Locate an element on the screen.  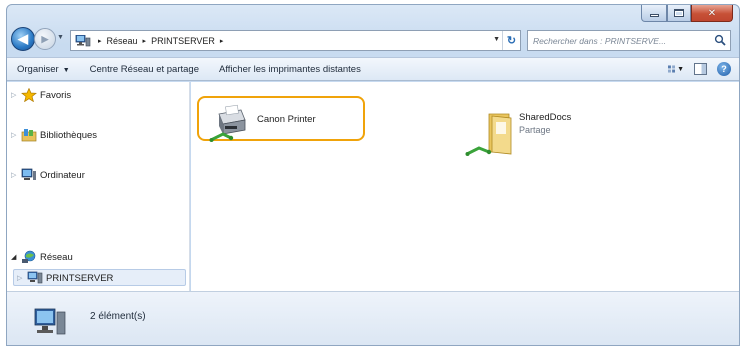
recent-pages-button: ▼ is located at coordinates (60, 37).